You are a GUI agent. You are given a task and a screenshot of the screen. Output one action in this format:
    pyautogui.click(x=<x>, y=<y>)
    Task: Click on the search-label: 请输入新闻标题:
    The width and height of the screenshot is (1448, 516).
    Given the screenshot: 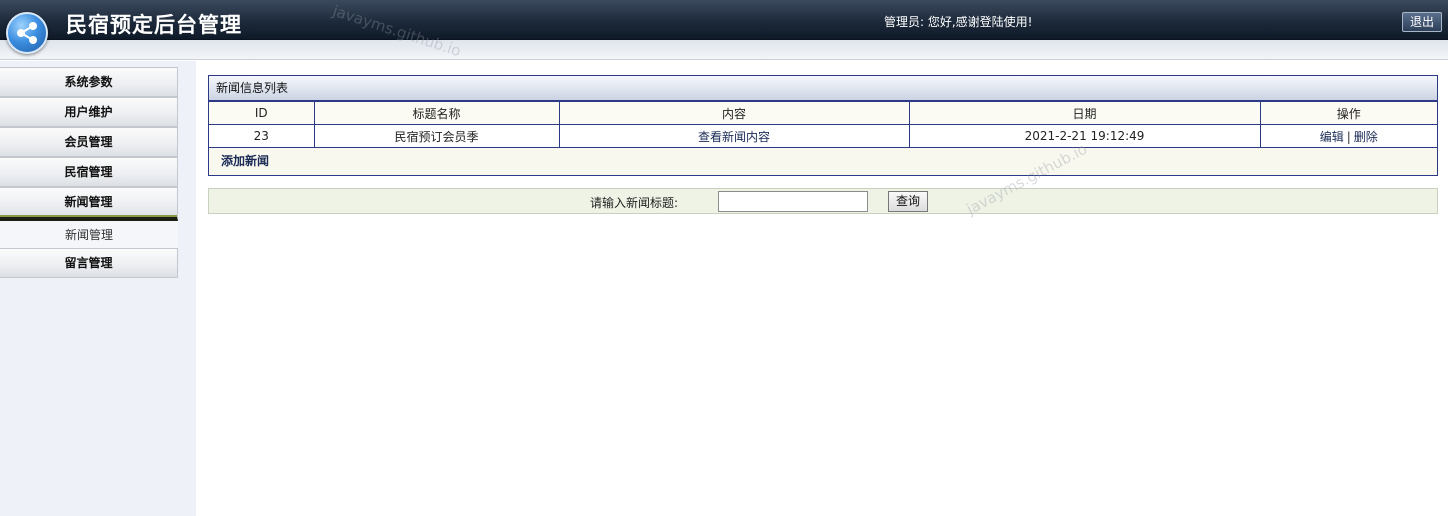 What is the action you would take?
    pyautogui.click(x=634, y=203)
    